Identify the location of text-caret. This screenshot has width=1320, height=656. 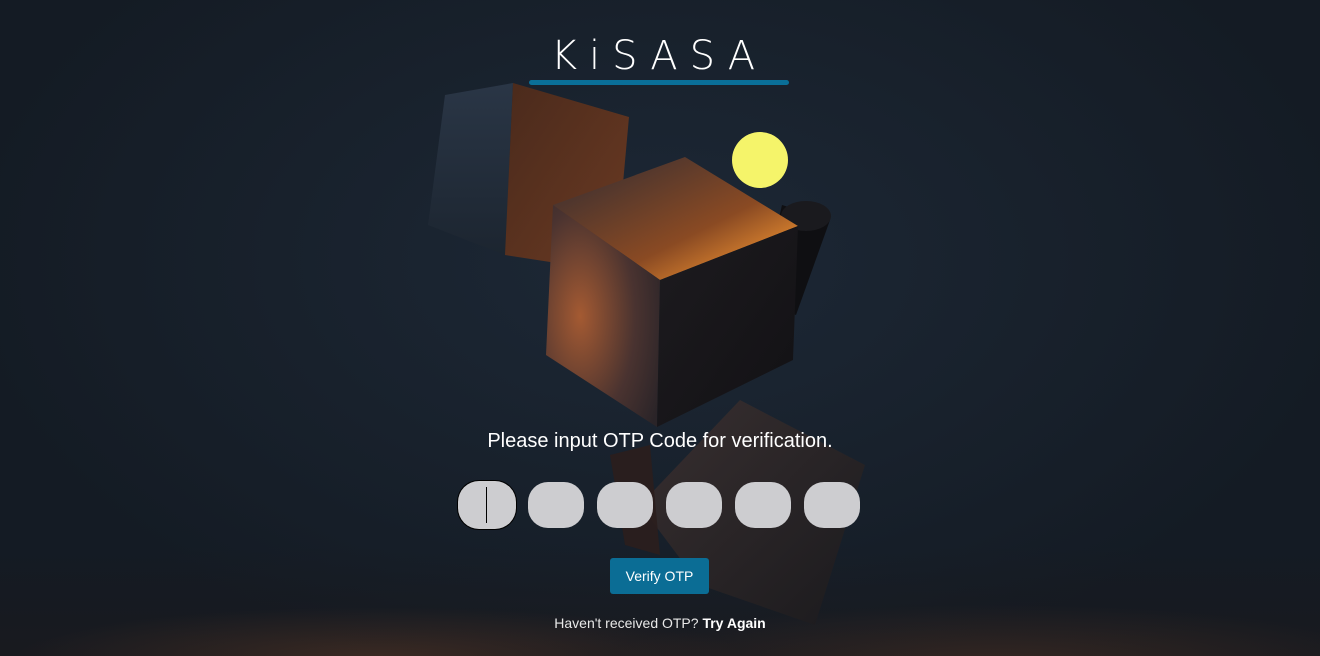
(486, 505).